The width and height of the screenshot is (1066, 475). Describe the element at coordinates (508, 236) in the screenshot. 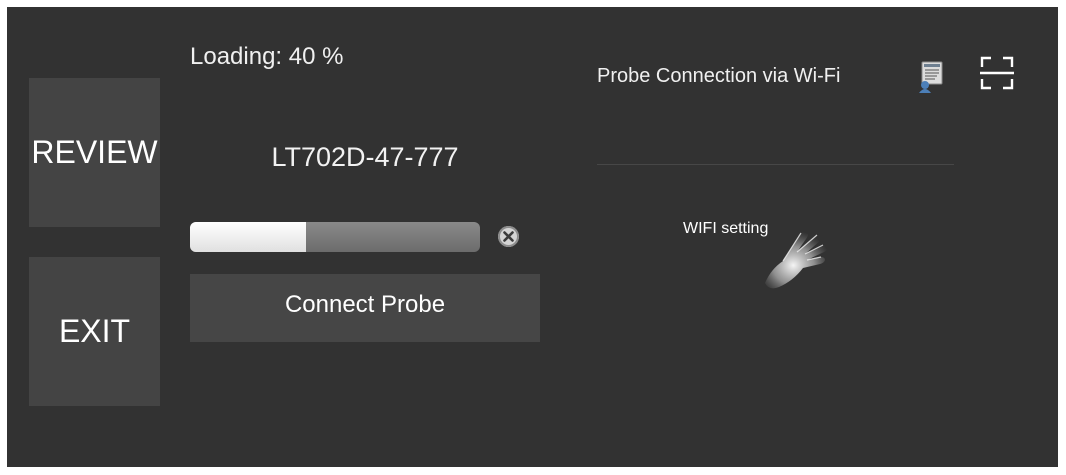

I see `cancel-circle-icon` at that location.